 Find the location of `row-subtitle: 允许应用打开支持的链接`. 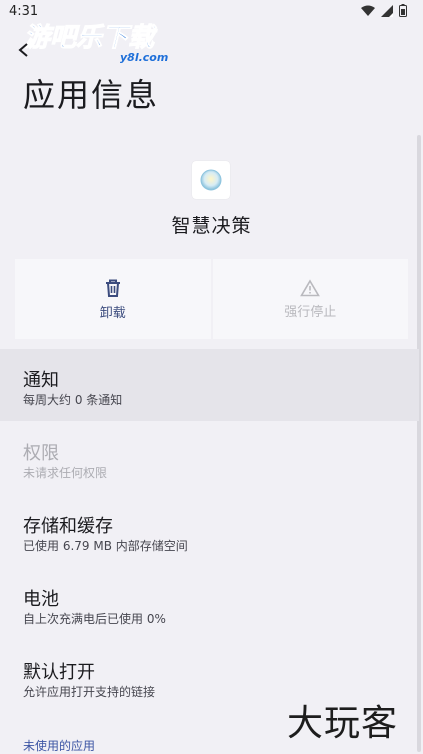

row-subtitle: 允许应用打开支持的链接 is located at coordinates (89, 692).